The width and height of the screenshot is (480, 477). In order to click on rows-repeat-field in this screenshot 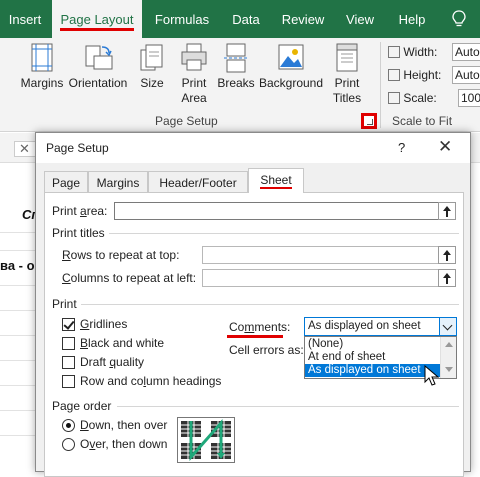, I will do `click(320, 255)`.